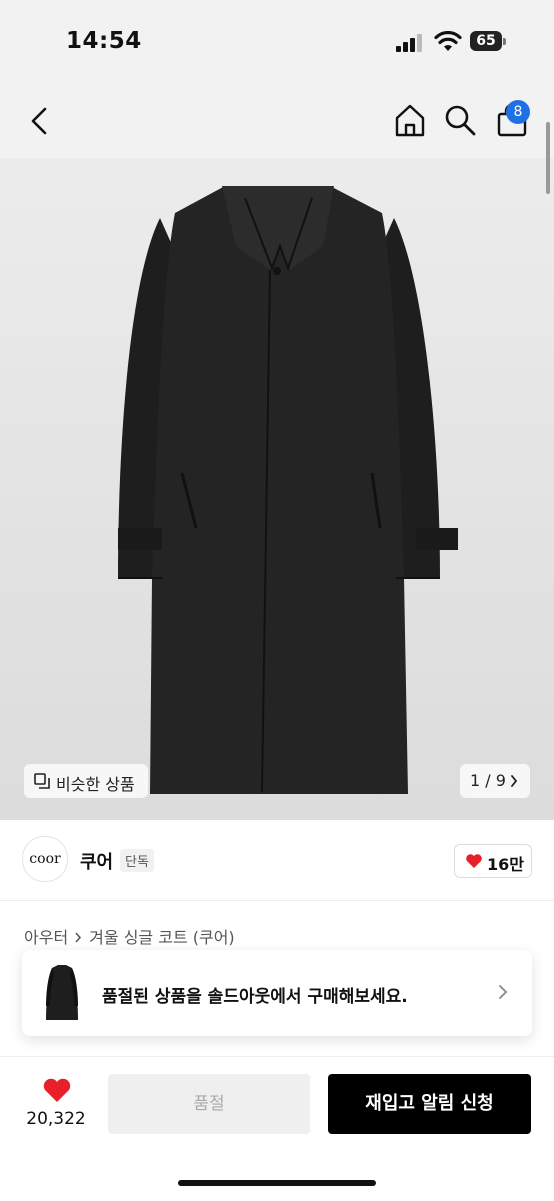 The width and height of the screenshot is (554, 1201). What do you see at coordinates (46, 936) in the screenshot?
I see `breadcrumb-category: 아우터` at bounding box center [46, 936].